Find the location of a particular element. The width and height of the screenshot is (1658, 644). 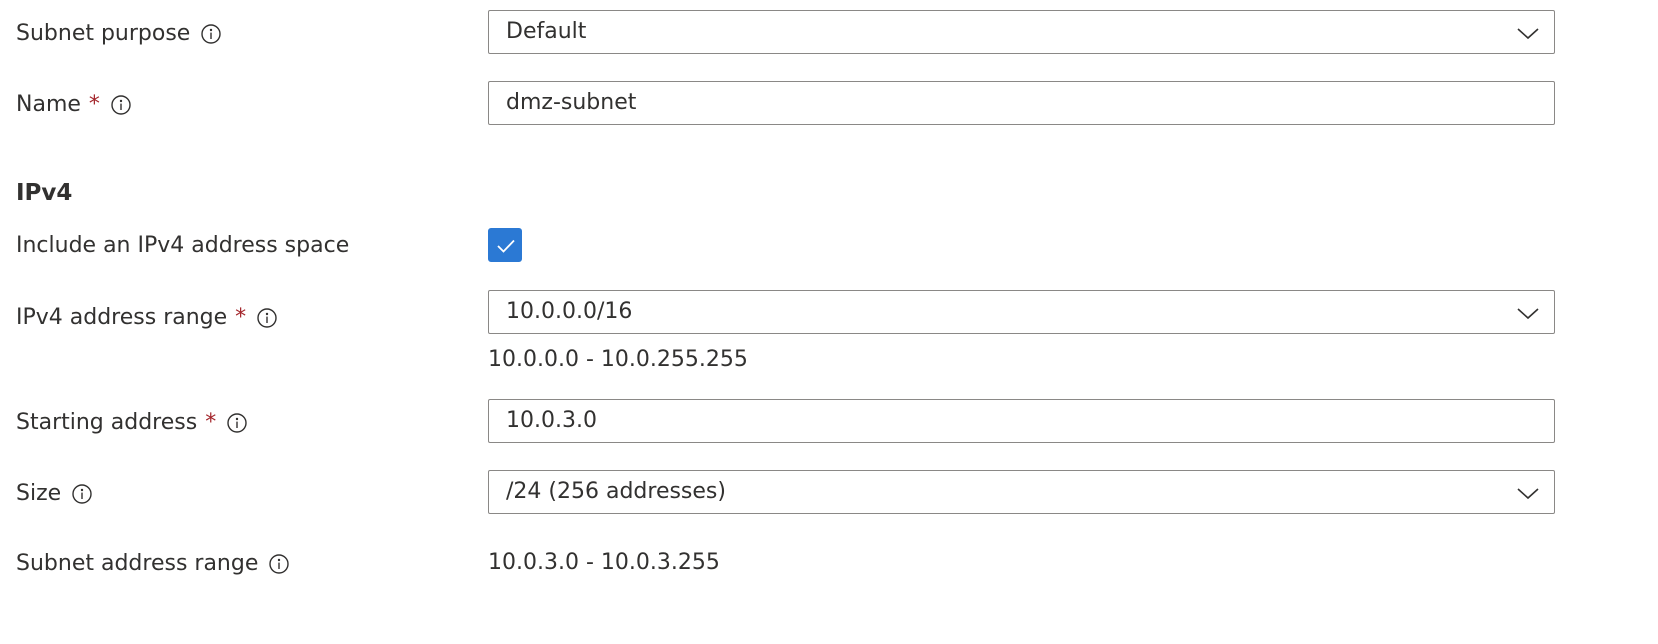

name-value: dmz-subnet is located at coordinates (571, 102).